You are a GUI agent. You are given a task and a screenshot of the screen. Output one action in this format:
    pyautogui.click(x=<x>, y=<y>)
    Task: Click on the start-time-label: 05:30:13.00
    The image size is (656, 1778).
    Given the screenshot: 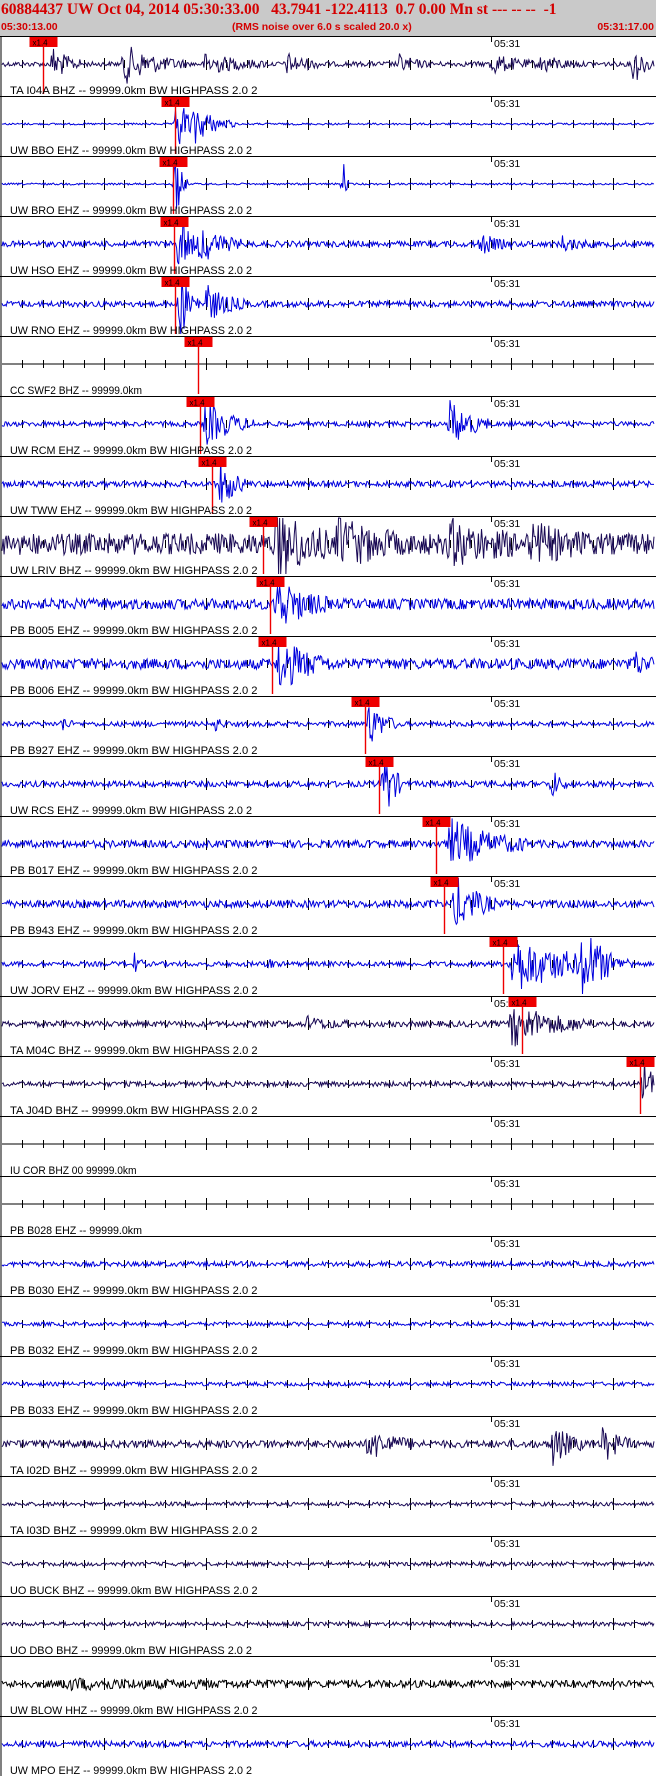 What is the action you would take?
    pyautogui.click(x=29, y=27)
    